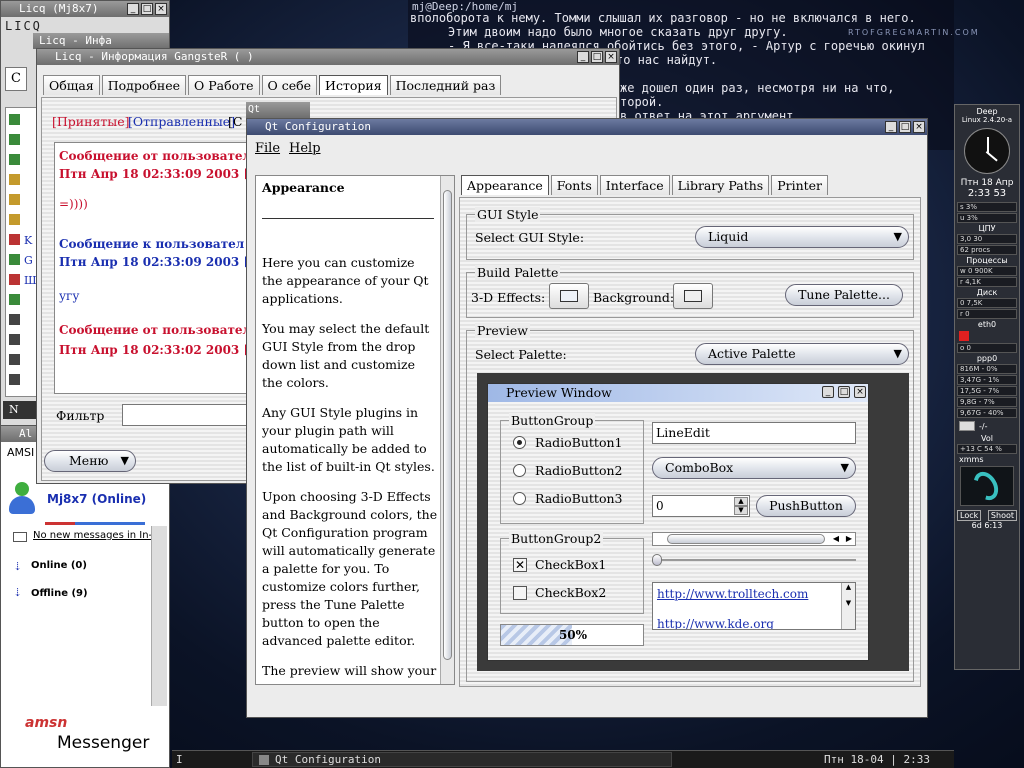 This screenshot has width=1024, height=768. What do you see at coordinates (741, 510) in the screenshot?
I see `spin-down-icon: ▼` at bounding box center [741, 510].